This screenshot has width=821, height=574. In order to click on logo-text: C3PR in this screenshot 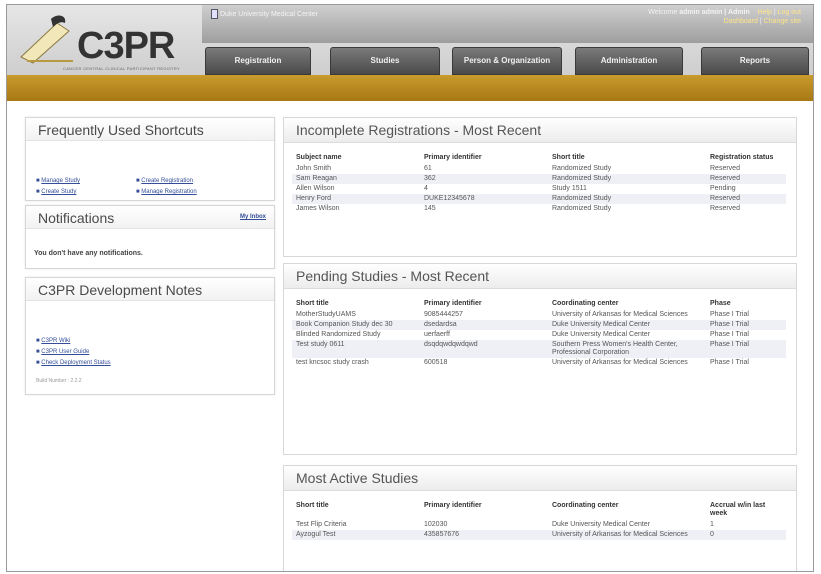, I will do `click(126, 46)`.